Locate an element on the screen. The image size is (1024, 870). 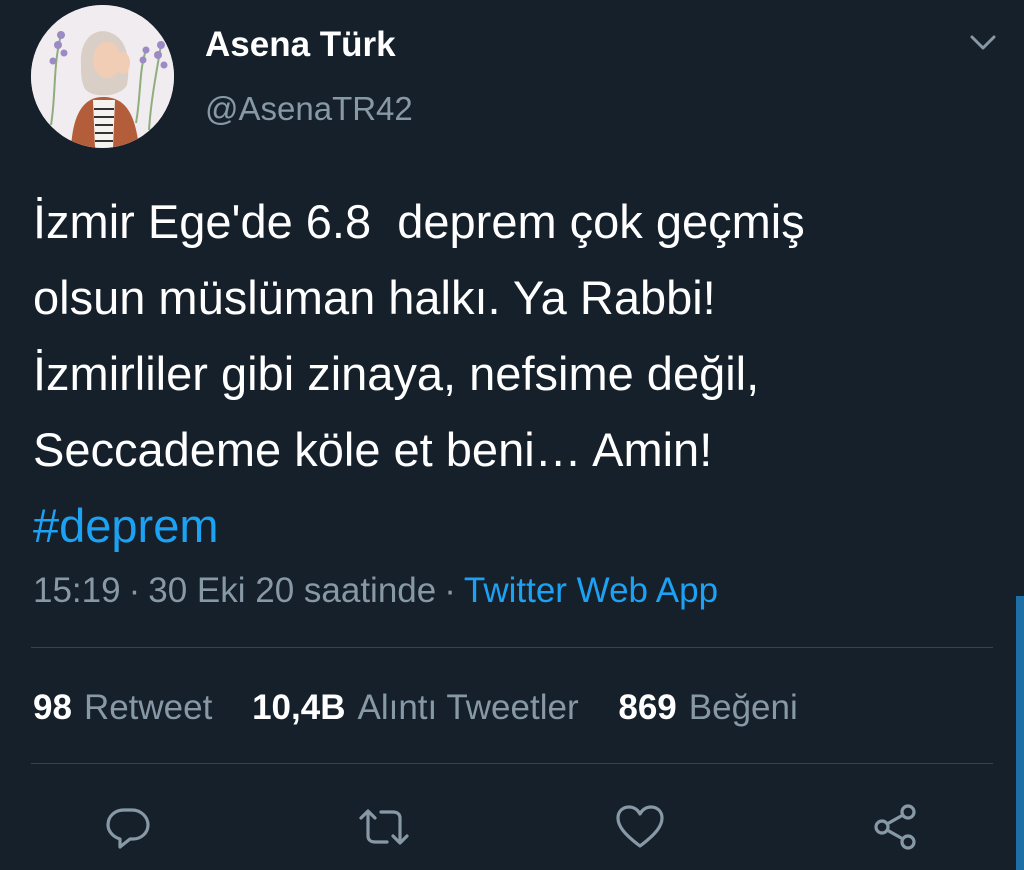
tweet-date: 30 Eki 20 saatinde is located at coordinates (292, 590).